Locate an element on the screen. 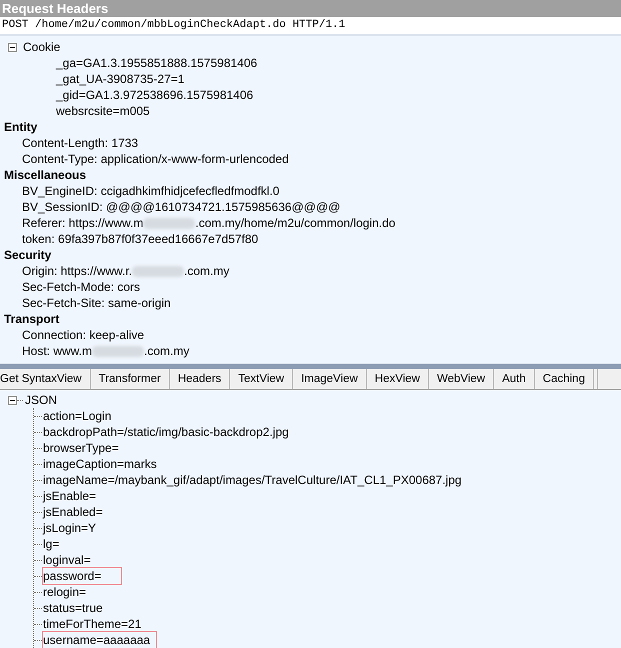 The image size is (621, 648). header-entry: _ga=GA1.3.1955851888.1575981406 is located at coordinates (157, 63).